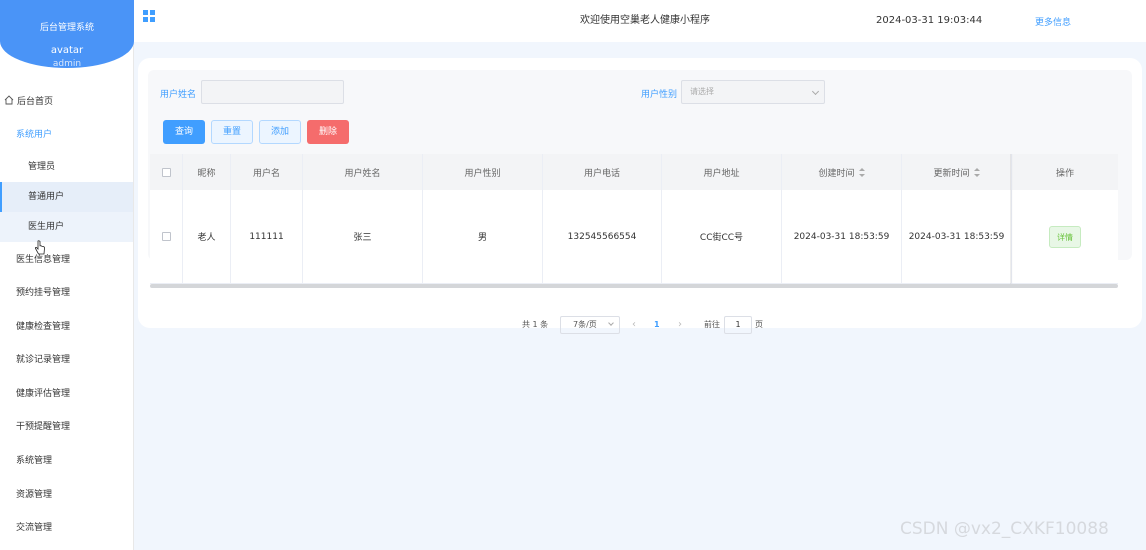 The height and width of the screenshot is (550, 1146). I want to click on watermark: CSDN @vx2_CXKF10088, so click(1004, 529).